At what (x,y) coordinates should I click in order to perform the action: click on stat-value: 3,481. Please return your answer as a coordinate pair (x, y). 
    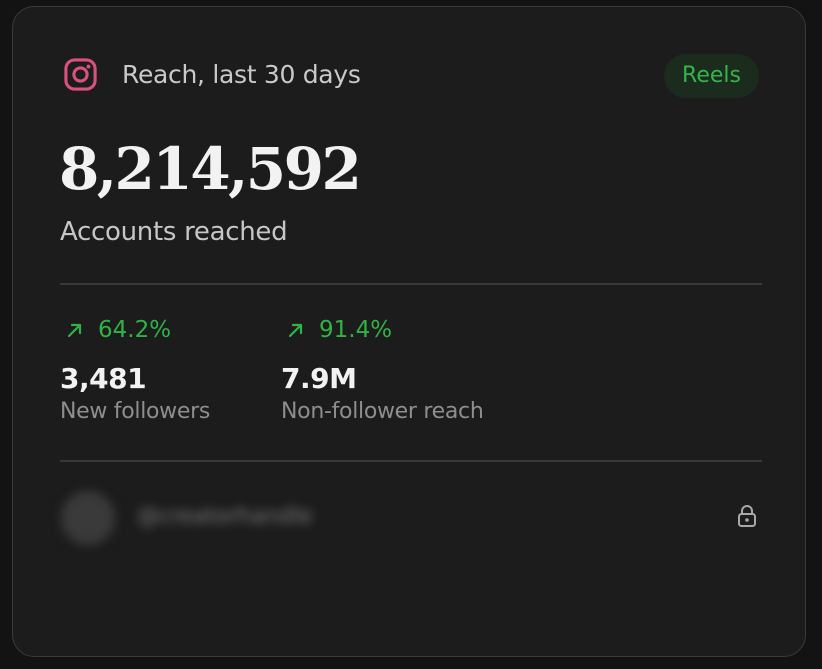
    Looking at the image, I should click on (103, 378).